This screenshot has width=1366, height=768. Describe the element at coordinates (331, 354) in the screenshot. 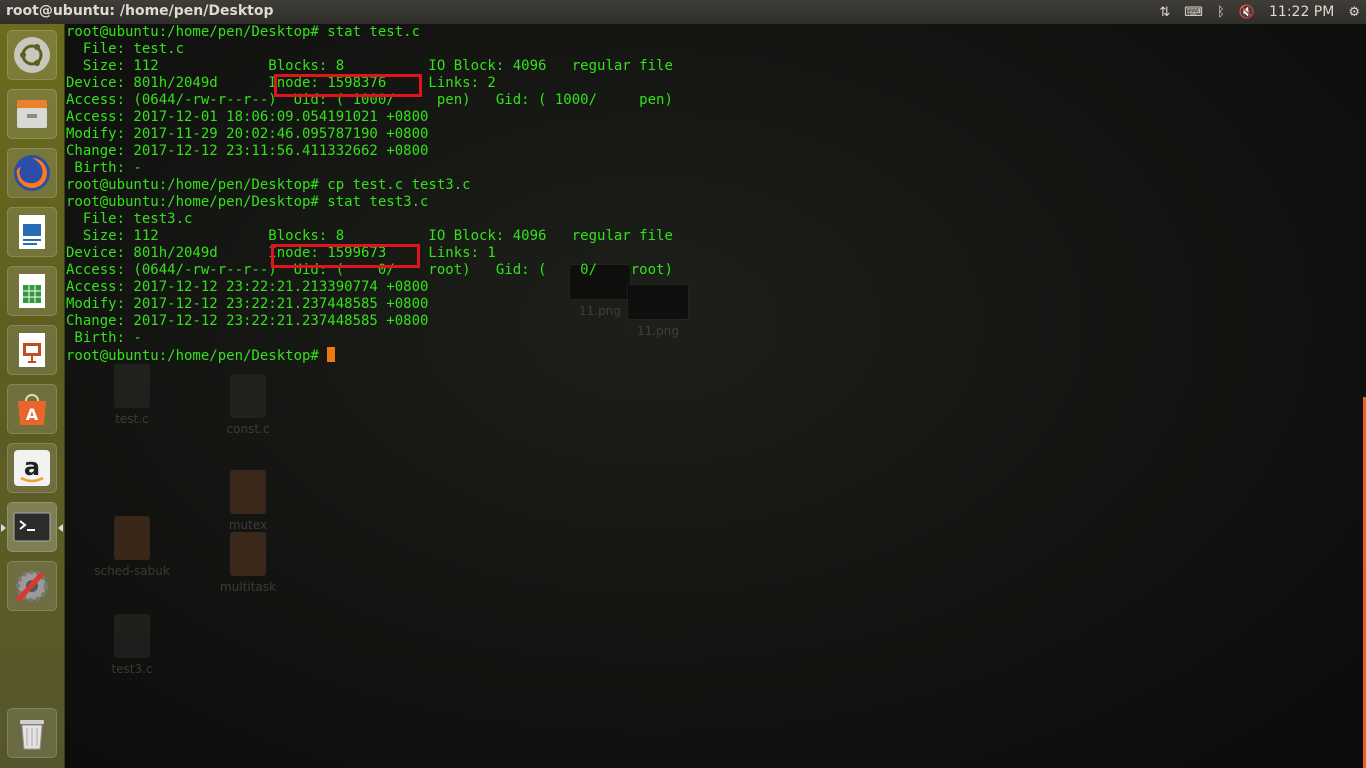

I see `terminal-cursor` at that location.